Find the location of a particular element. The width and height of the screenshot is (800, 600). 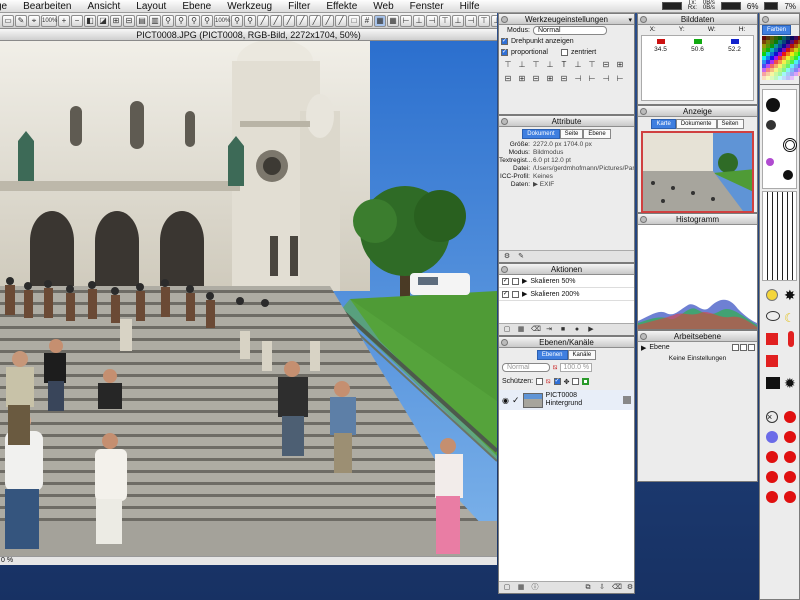

brush-presets is located at coordinates (779, 139).